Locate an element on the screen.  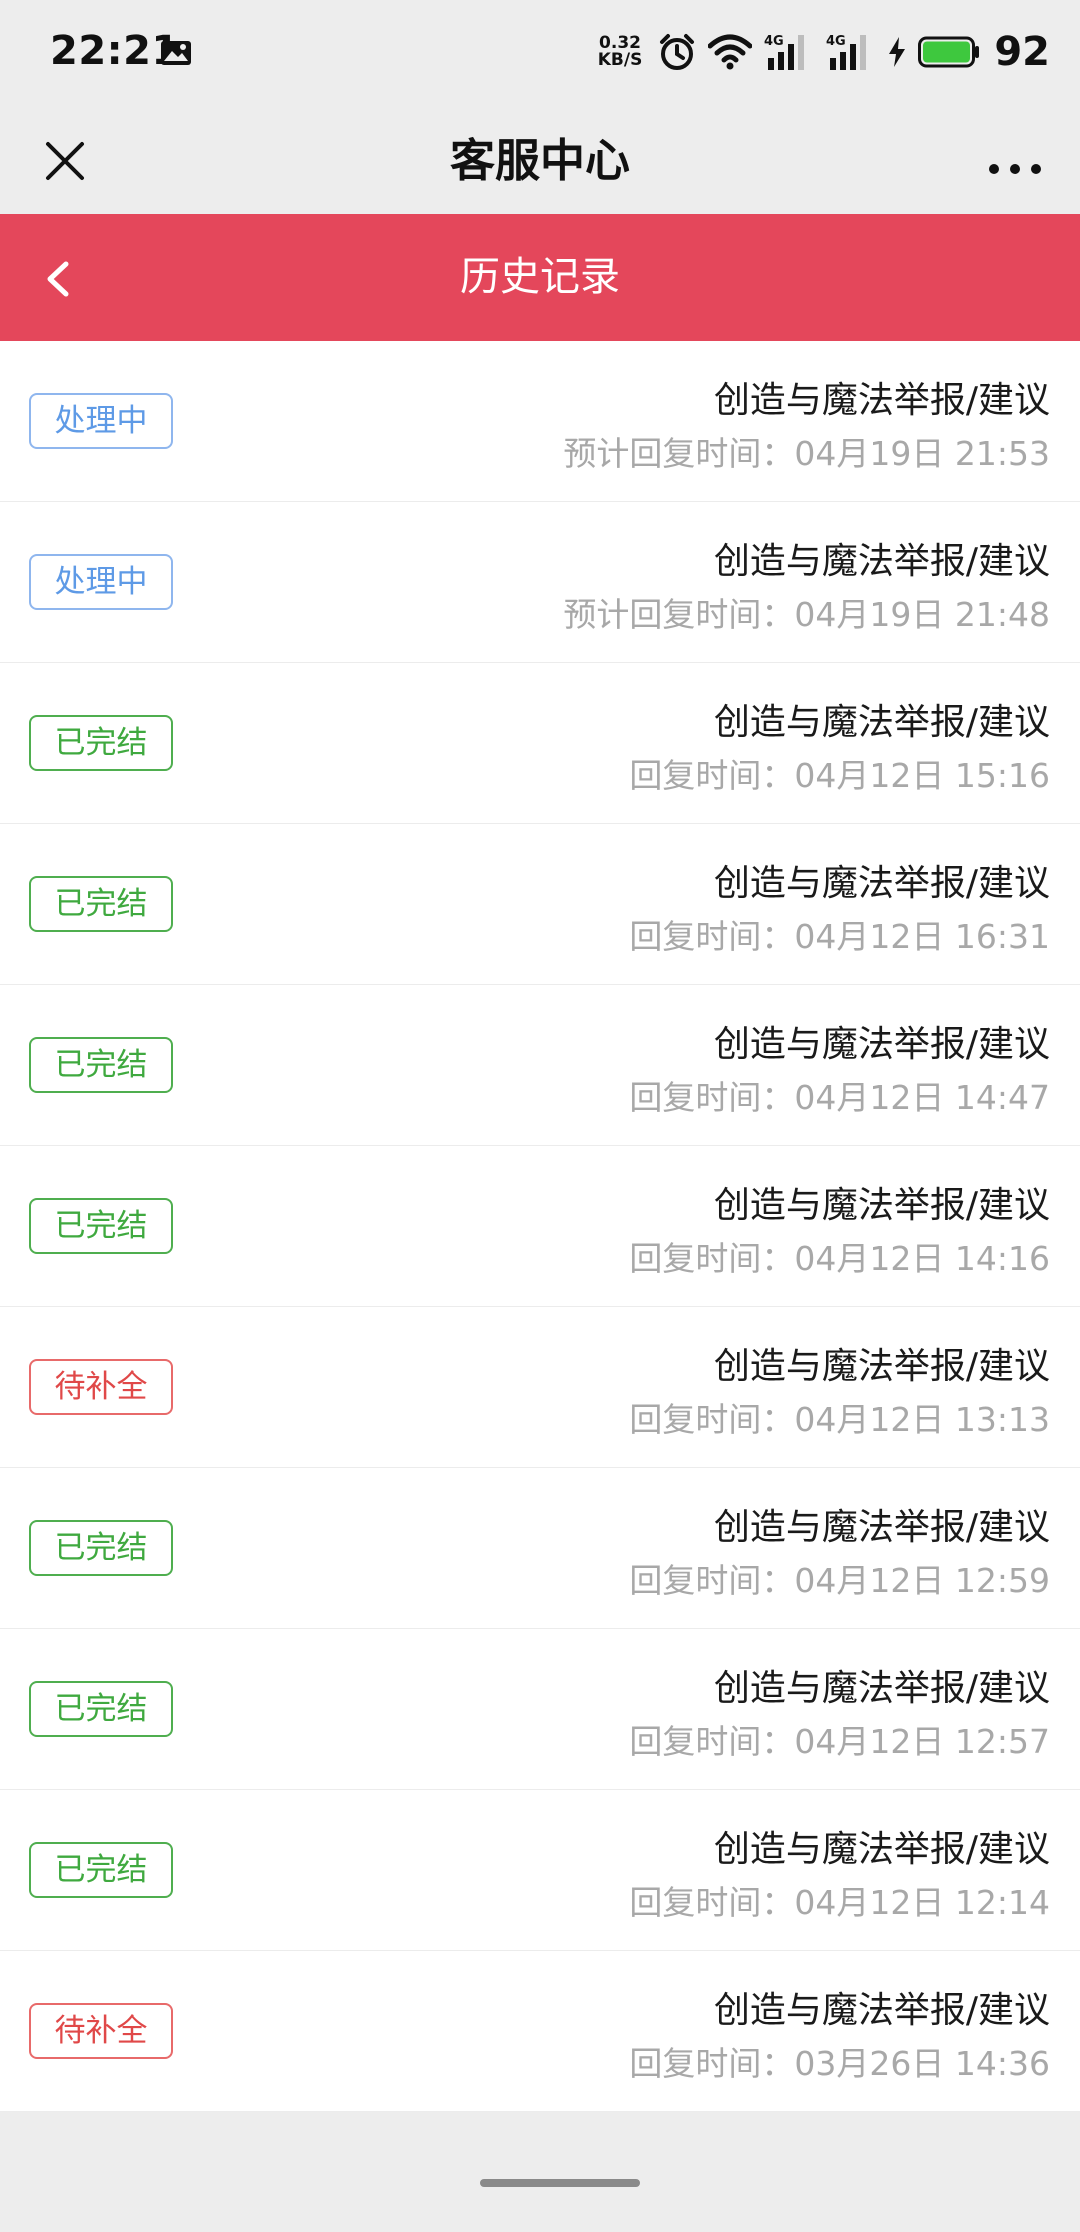
net-speed-unit: KB/S is located at coordinates (620, 60).